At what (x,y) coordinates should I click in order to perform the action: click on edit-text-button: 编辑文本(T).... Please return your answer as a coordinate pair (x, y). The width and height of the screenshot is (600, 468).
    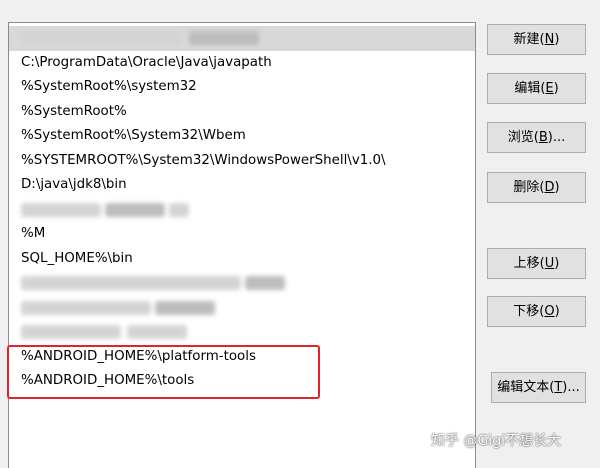
    Looking at the image, I should click on (538, 387).